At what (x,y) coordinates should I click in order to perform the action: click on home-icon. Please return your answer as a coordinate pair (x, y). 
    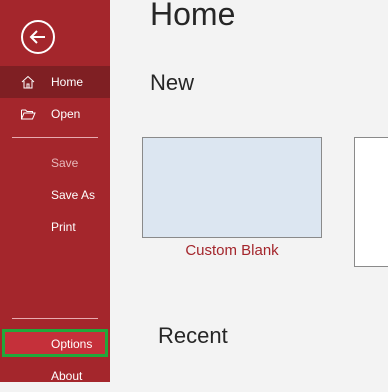
    Looking at the image, I should click on (28, 82).